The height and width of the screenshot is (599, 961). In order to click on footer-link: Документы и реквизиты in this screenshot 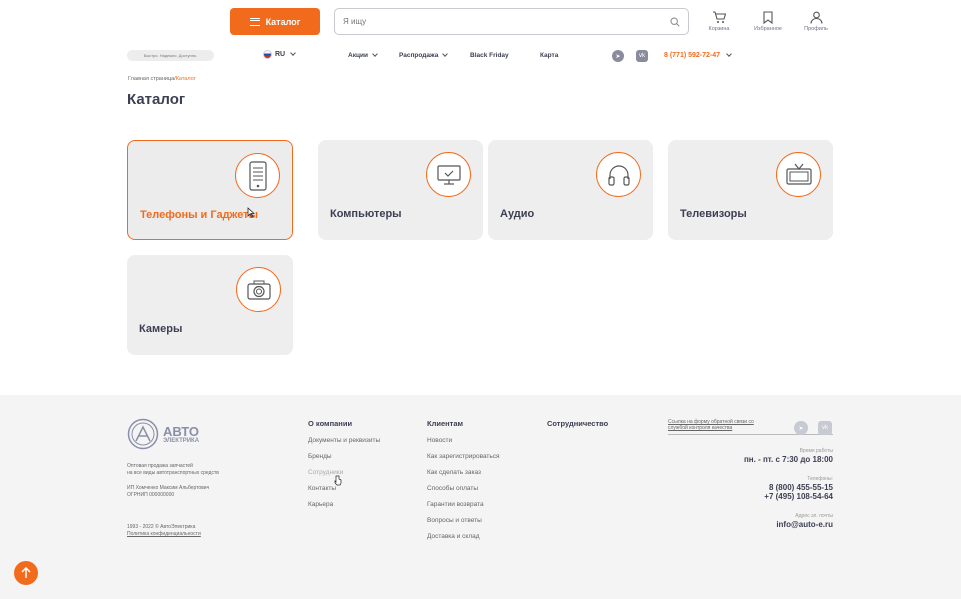, I will do `click(344, 440)`.